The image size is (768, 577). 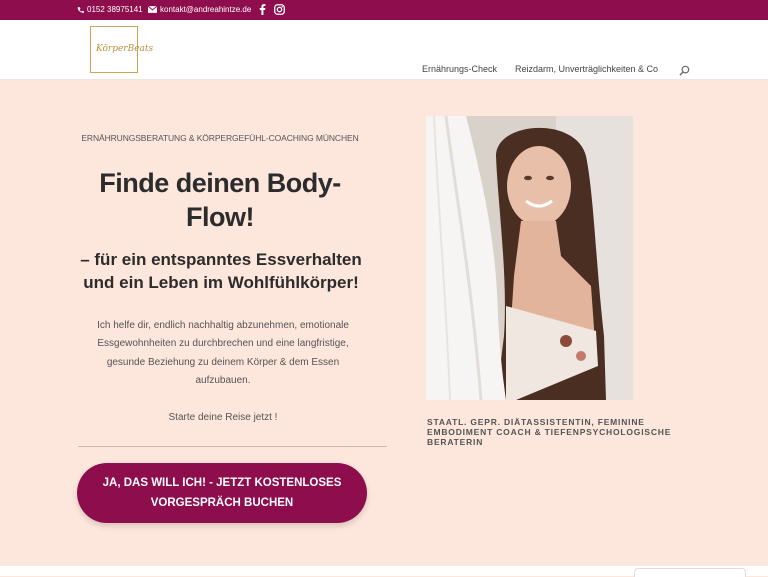 I want to click on phone-link: 0152 38975141, so click(x=110, y=9).